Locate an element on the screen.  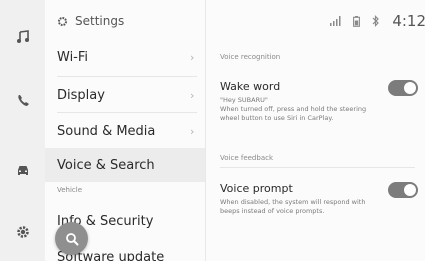
battery-icon is located at coordinates (357, 21).